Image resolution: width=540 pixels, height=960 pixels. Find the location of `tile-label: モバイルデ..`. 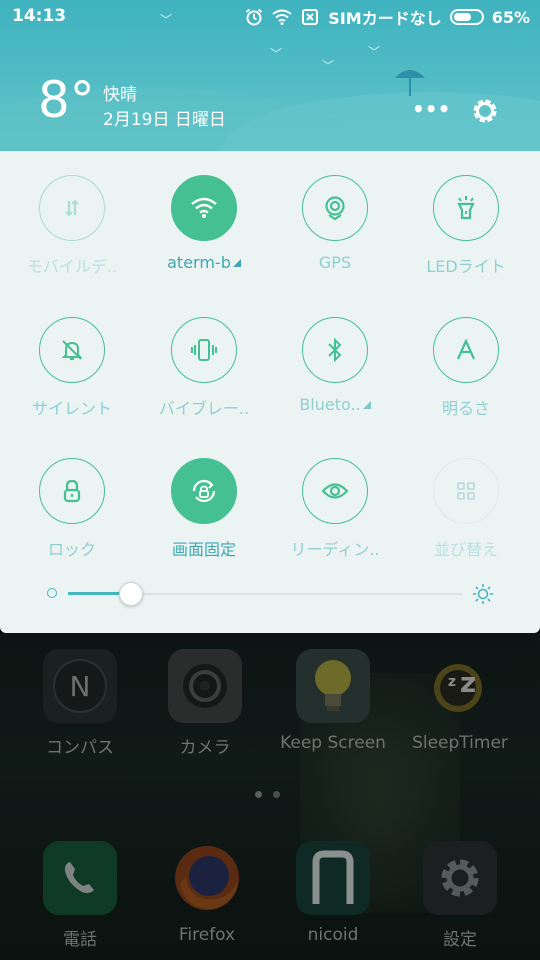

tile-label: モバイルデ.. is located at coordinates (72, 266).